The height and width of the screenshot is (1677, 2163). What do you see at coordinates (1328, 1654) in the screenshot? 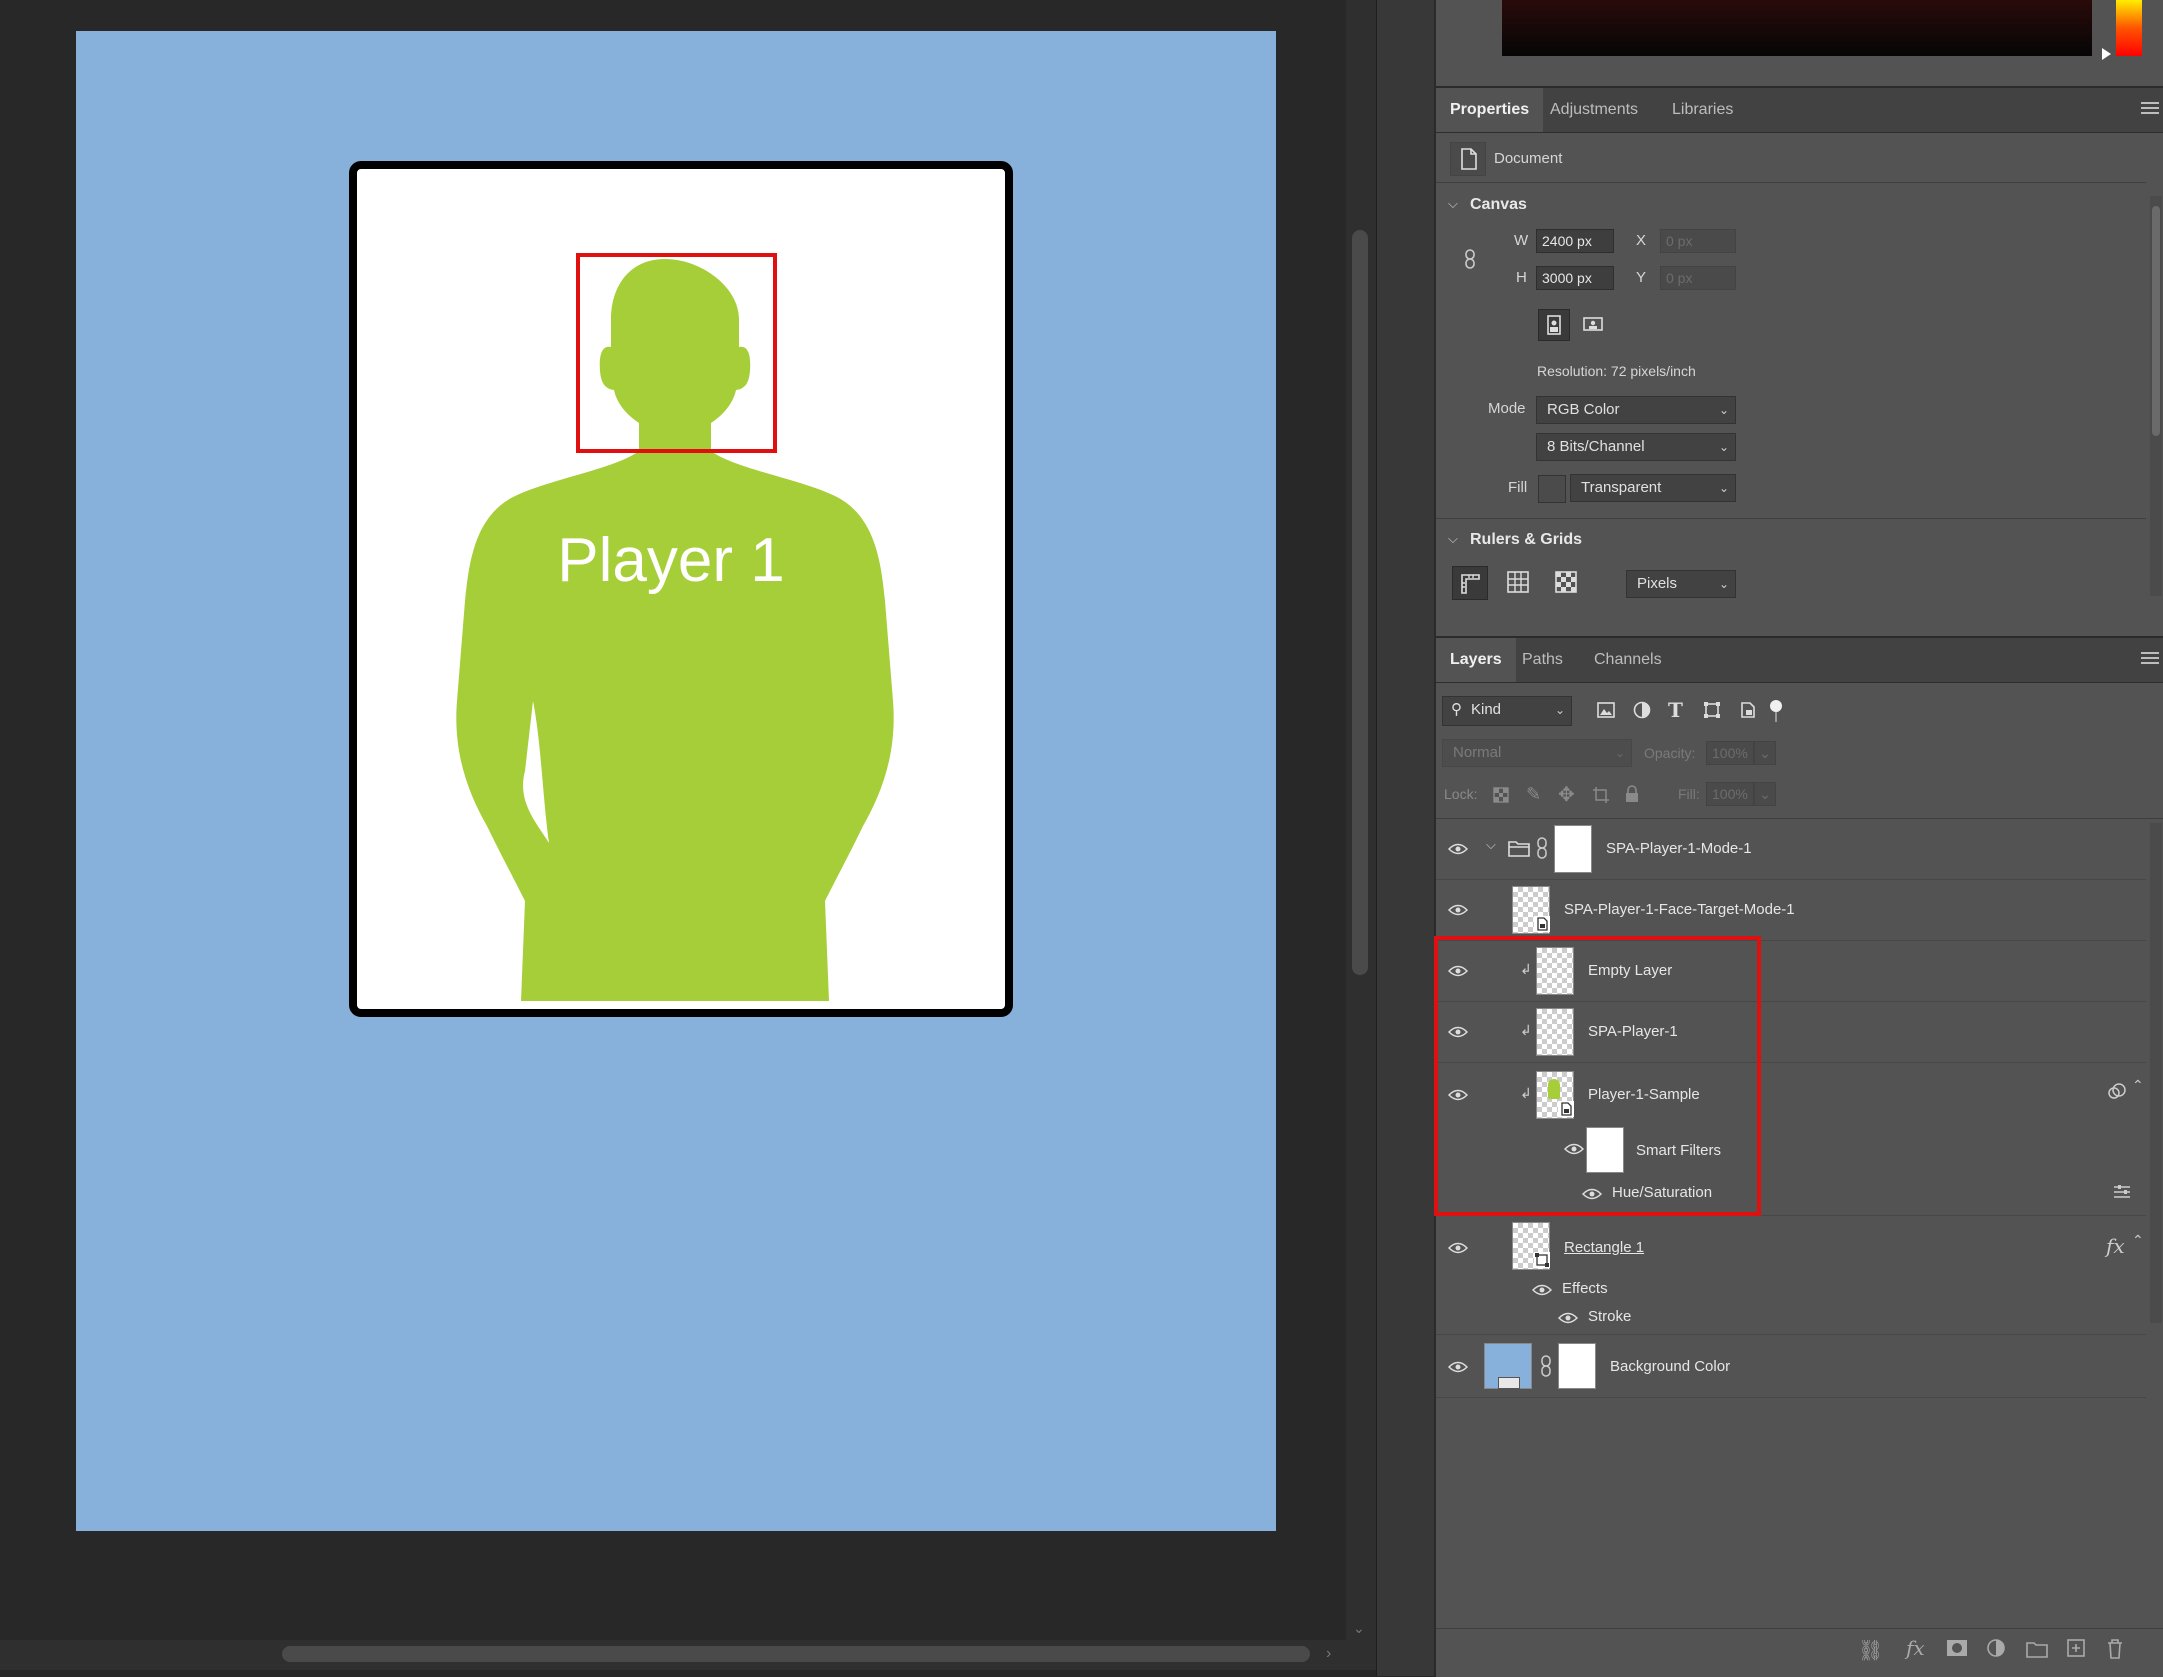
I see `scroll-right-arrow-icon: ›` at bounding box center [1328, 1654].